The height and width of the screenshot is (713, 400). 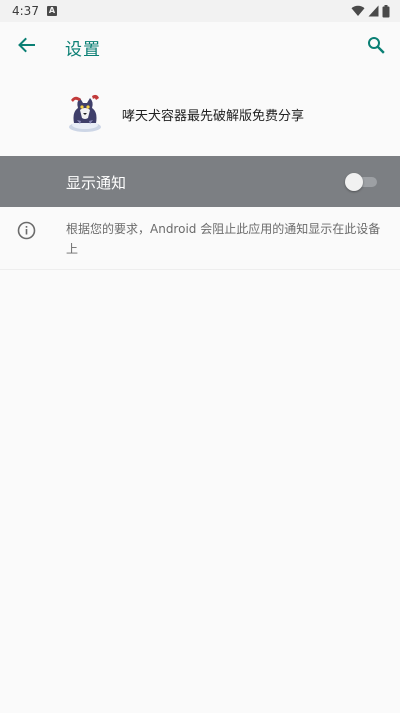 I want to click on search-icon, so click(x=376, y=47).